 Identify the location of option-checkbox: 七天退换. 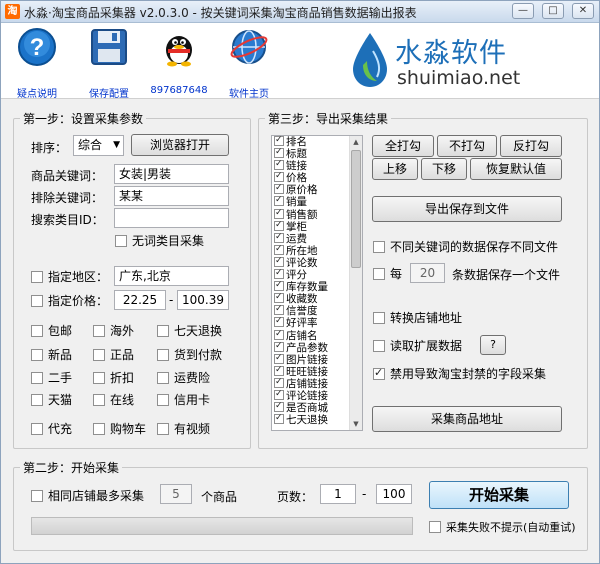
(189, 331).